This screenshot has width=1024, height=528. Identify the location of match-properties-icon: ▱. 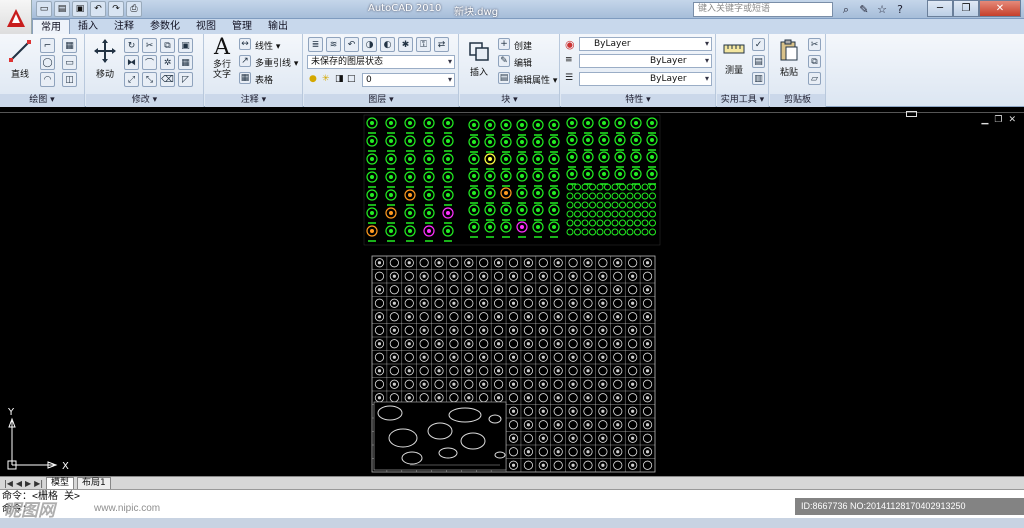
(814, 78).